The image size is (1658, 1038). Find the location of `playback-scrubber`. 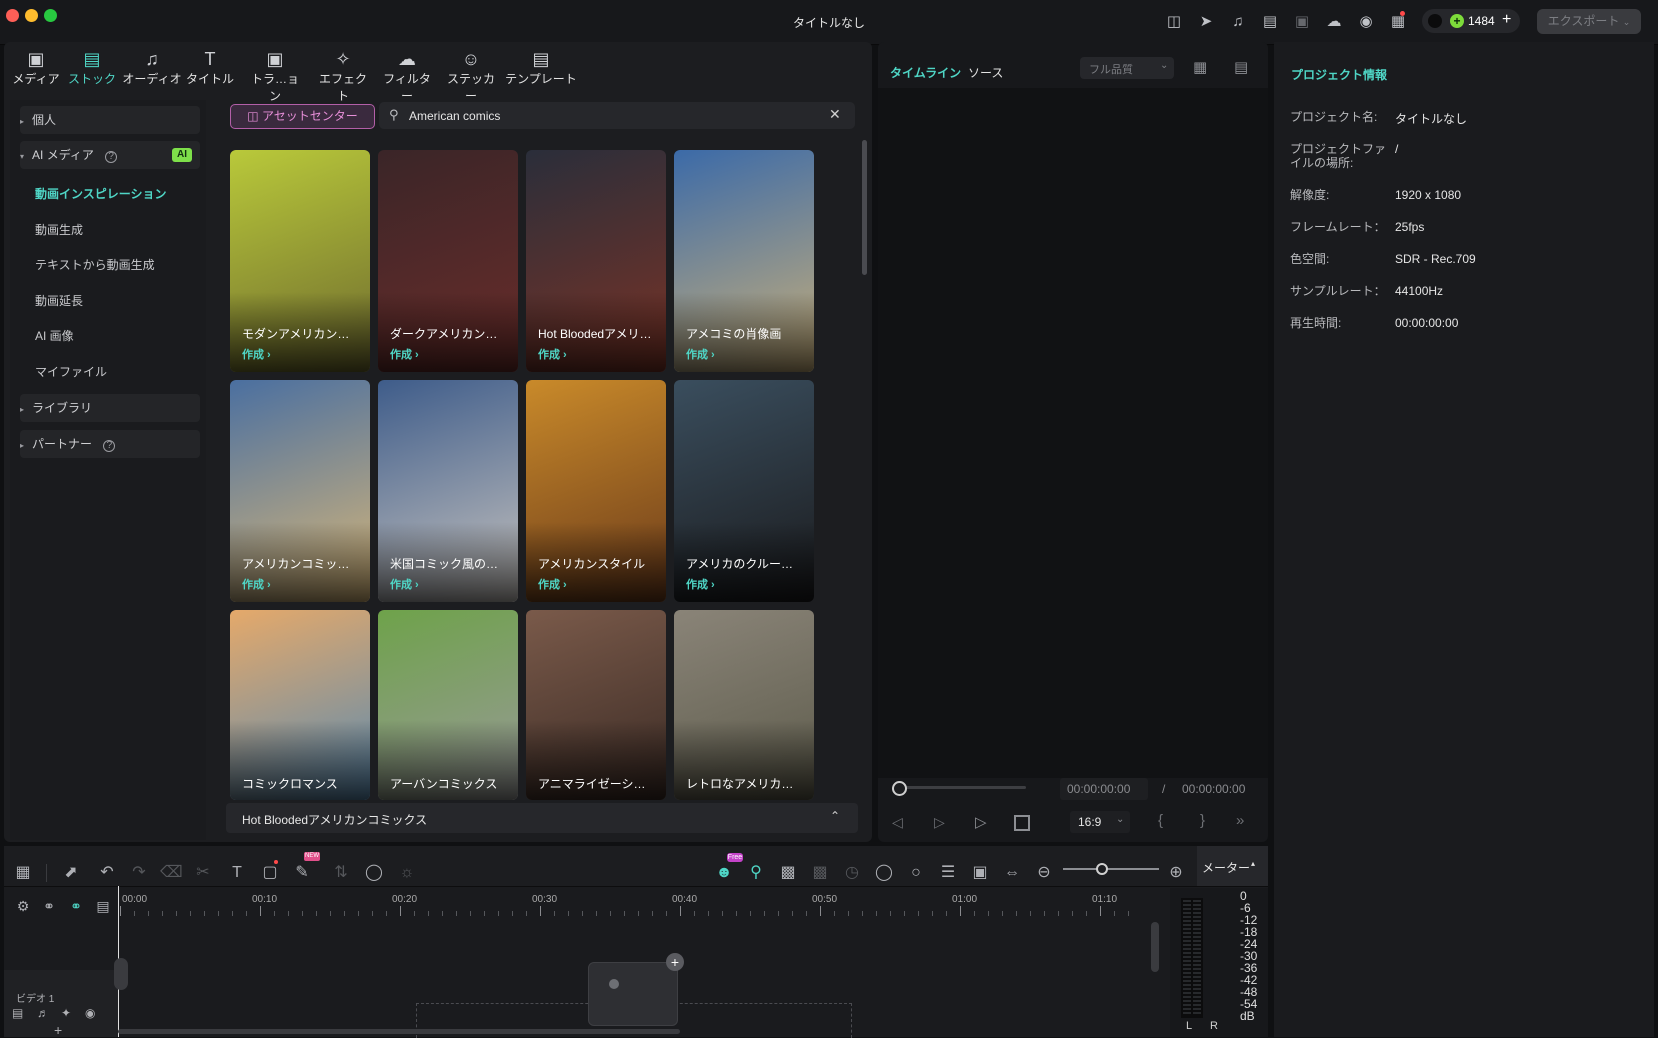

playback-scrubber is located at coordinates (962, 787).